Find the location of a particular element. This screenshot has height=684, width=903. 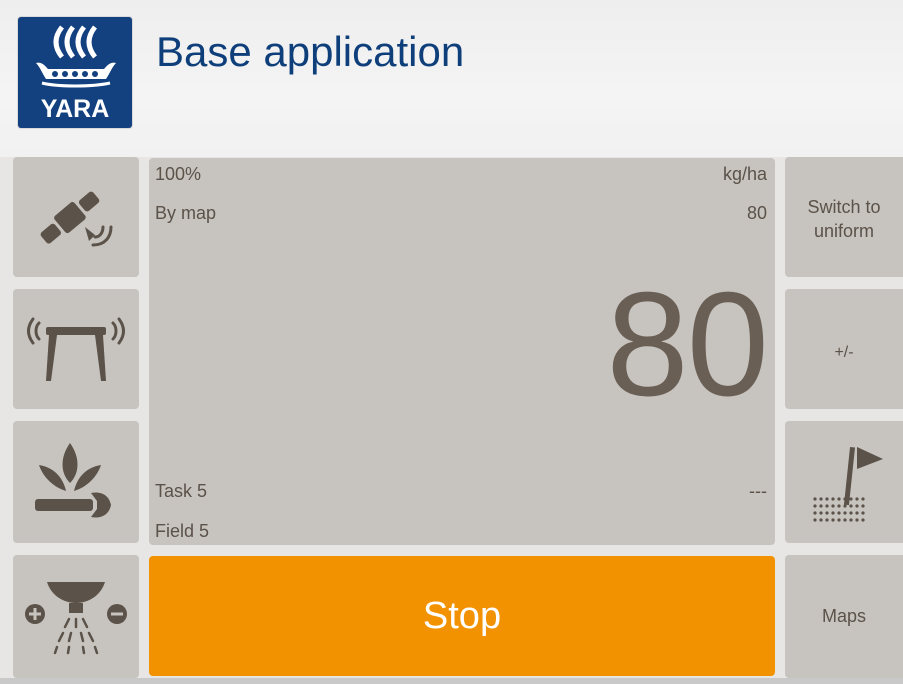

rate-adjust-button: +/- is located at coordinates (844, 349).